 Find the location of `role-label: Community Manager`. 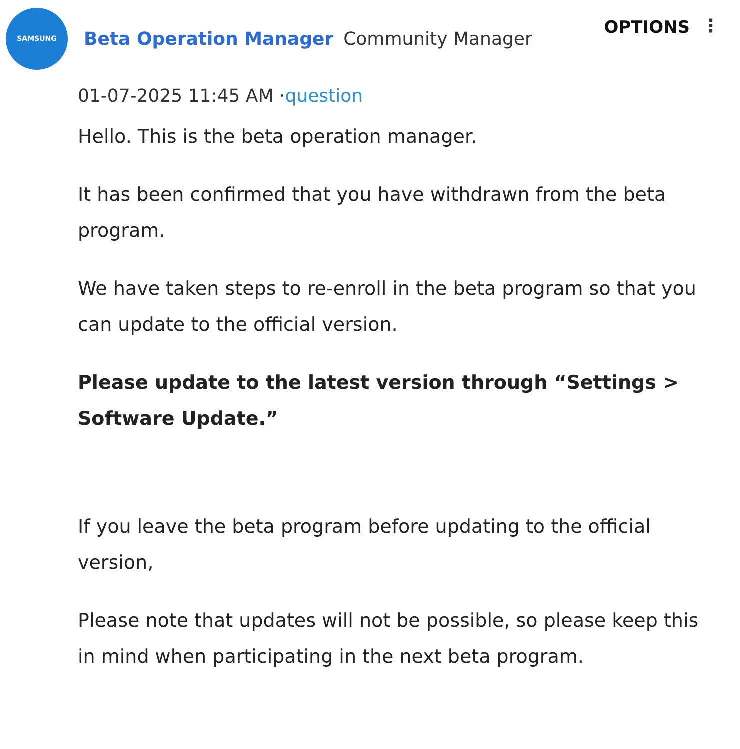

role-label: Community Manager is located at coordinates (438, 39).